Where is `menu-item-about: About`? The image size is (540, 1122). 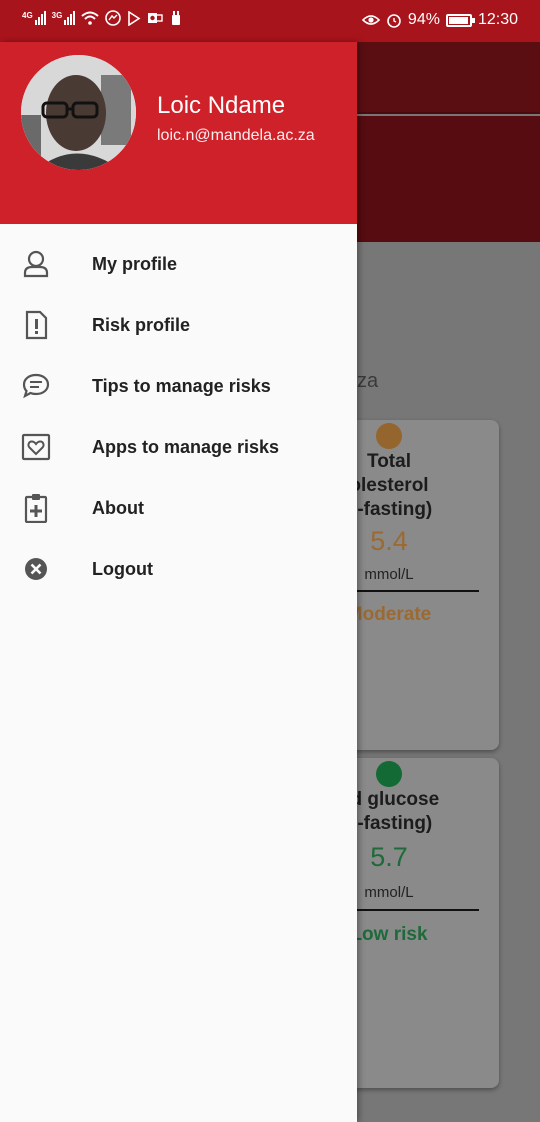
menu-item-about: About is located at coordinates (178, 508).